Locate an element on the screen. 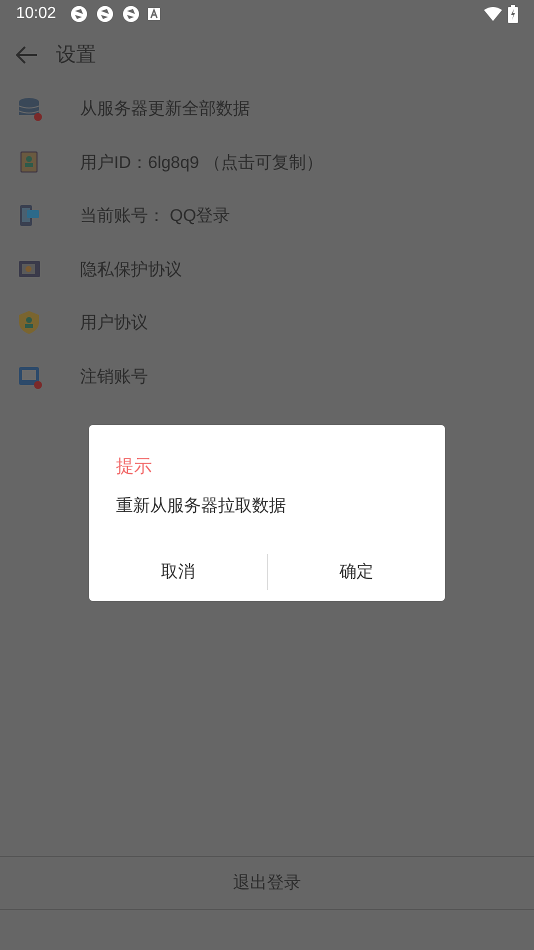 This screenshot has width=534, height=950. page-title: 设置 is located at coordinates (76, 55).